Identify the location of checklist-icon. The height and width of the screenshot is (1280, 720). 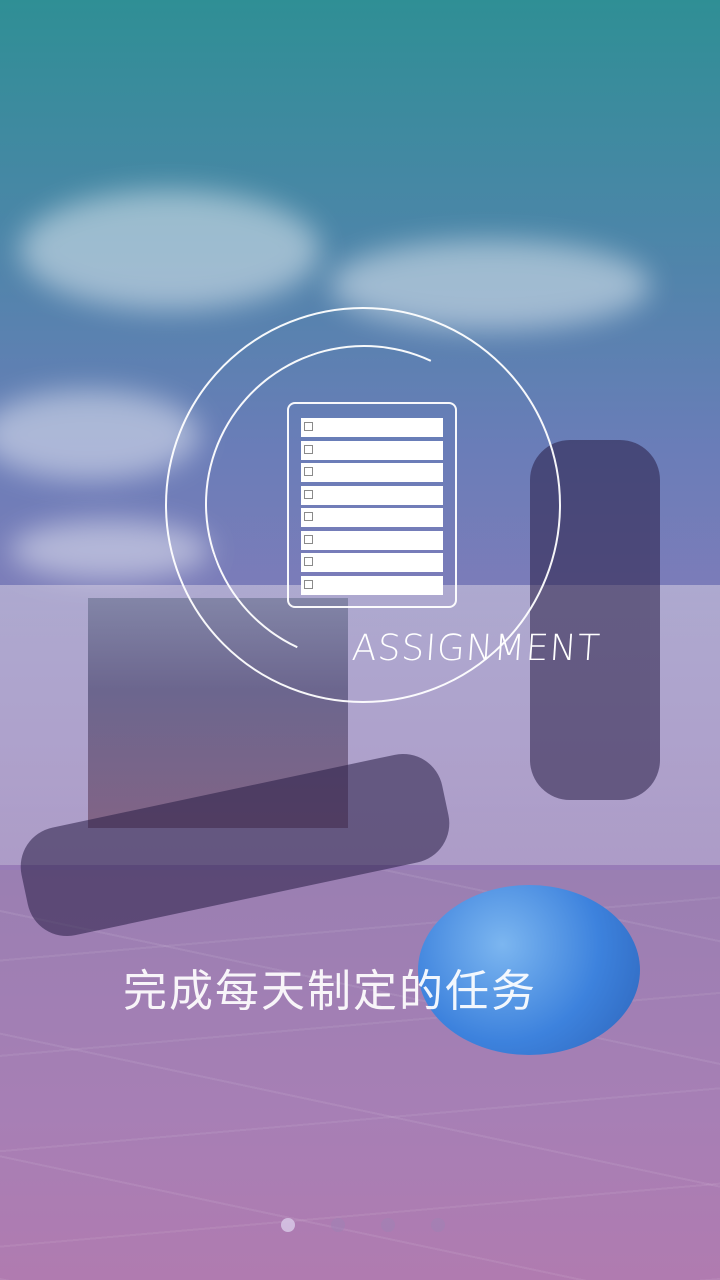
(372, 505).